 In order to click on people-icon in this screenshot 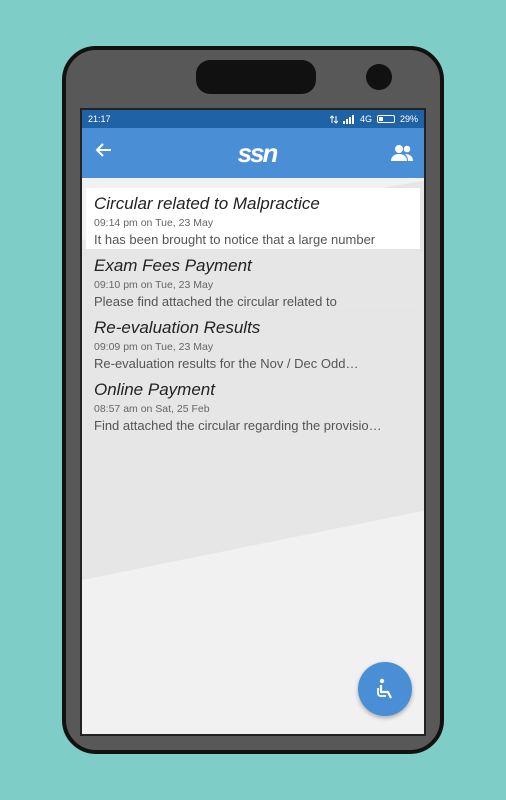, I will do `click(402, 153)`.